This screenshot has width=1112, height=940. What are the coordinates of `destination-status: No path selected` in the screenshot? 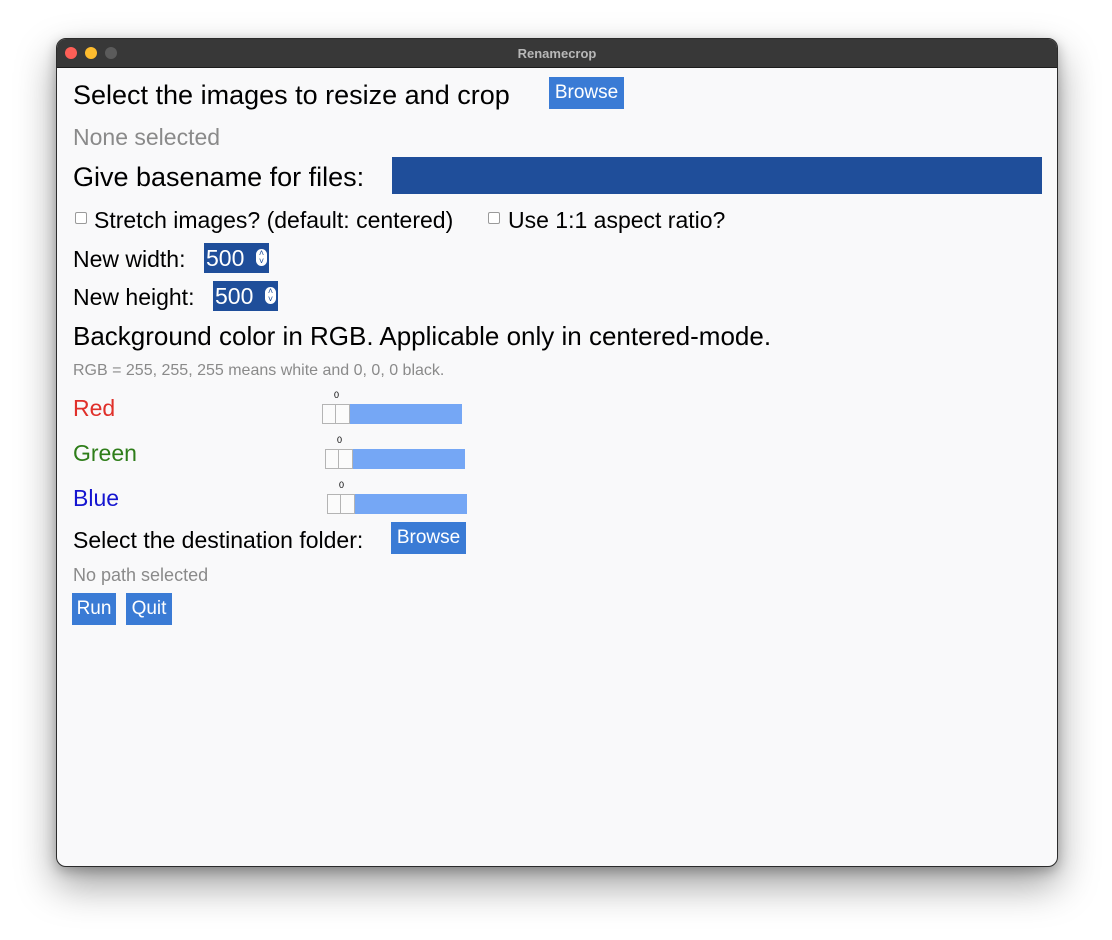 It's located at (141, 575).